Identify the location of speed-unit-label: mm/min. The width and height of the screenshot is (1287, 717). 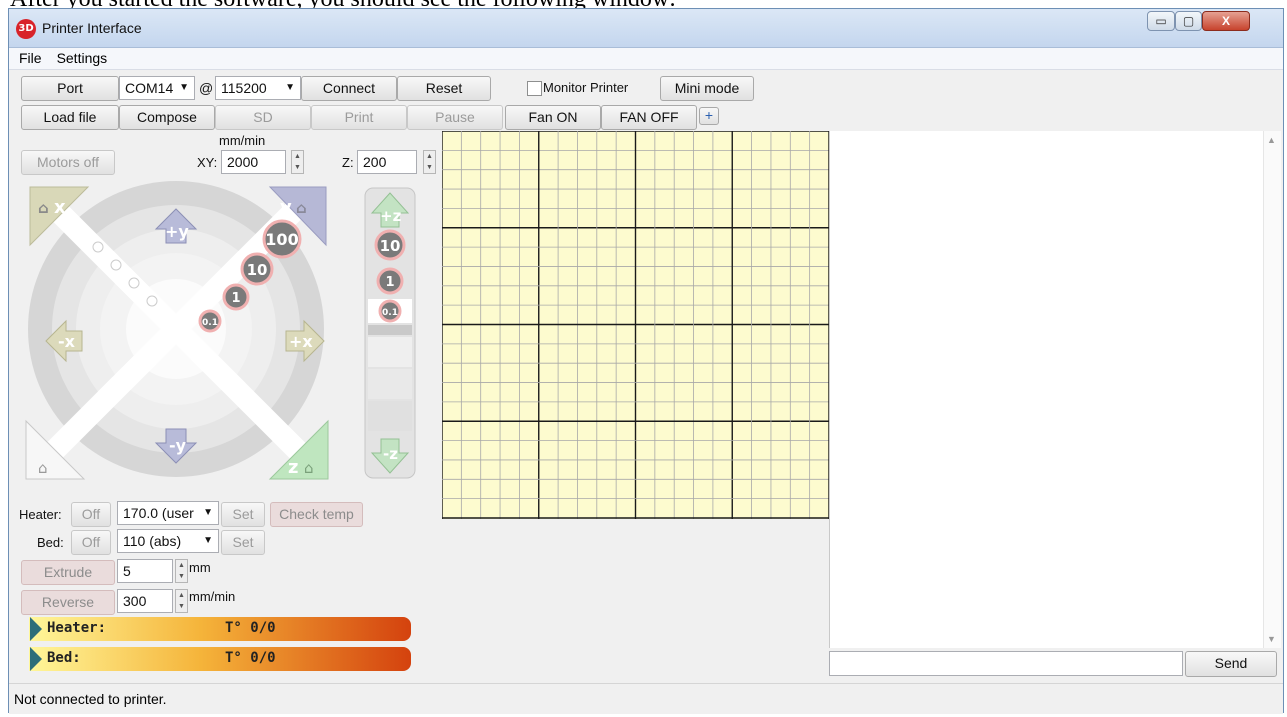
(242, 140).